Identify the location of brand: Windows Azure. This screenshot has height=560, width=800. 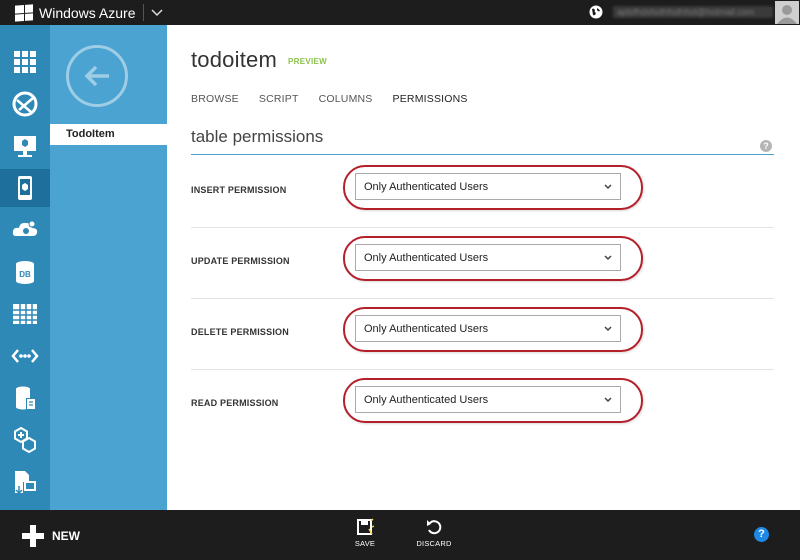
(75, 12).